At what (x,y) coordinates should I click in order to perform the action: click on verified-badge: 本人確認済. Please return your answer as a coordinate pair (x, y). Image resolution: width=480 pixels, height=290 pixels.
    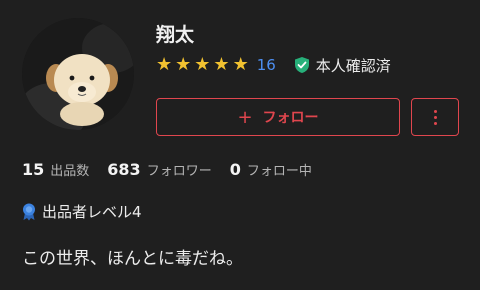
    Looking at the image, I should click on (342, 65).